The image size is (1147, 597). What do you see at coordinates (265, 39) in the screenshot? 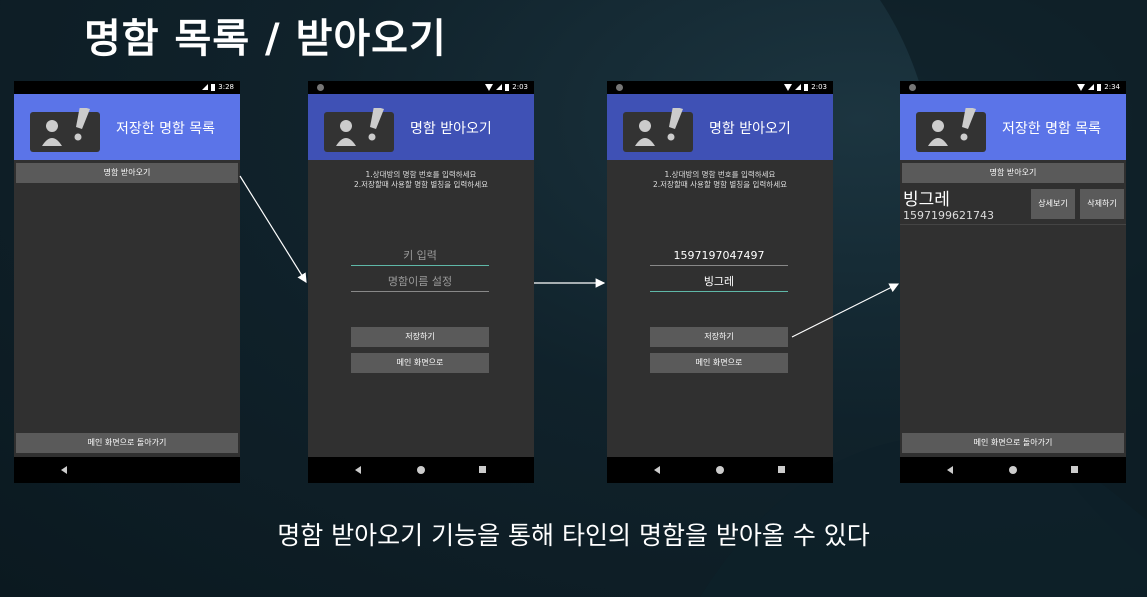
I see `slide-title: 명함 목록 / 받아오기` at bounding box center [265, 39].